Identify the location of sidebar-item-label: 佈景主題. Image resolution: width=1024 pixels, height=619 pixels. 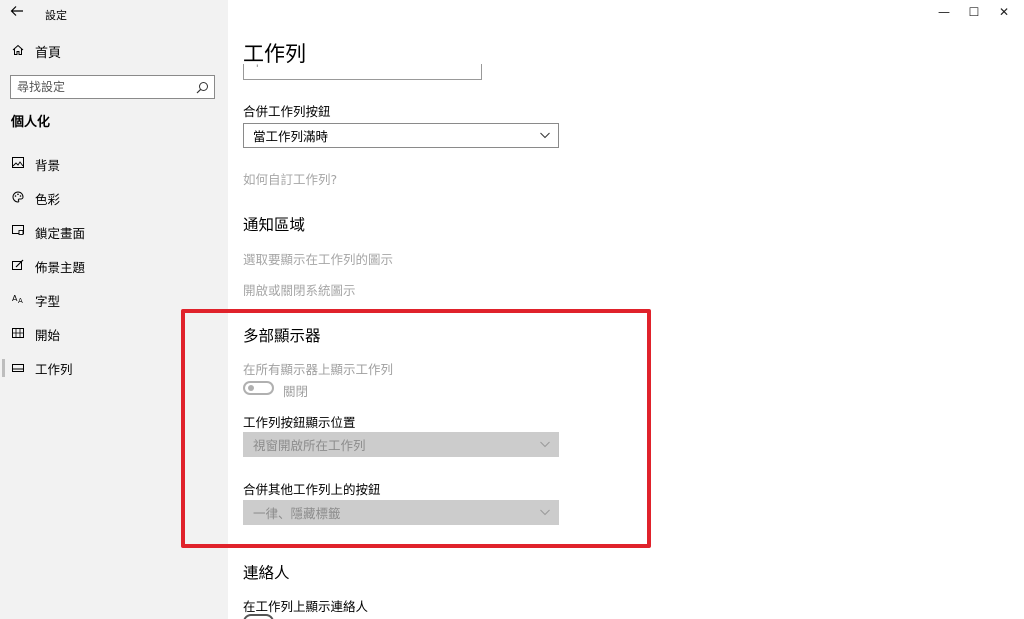
(60, 267).